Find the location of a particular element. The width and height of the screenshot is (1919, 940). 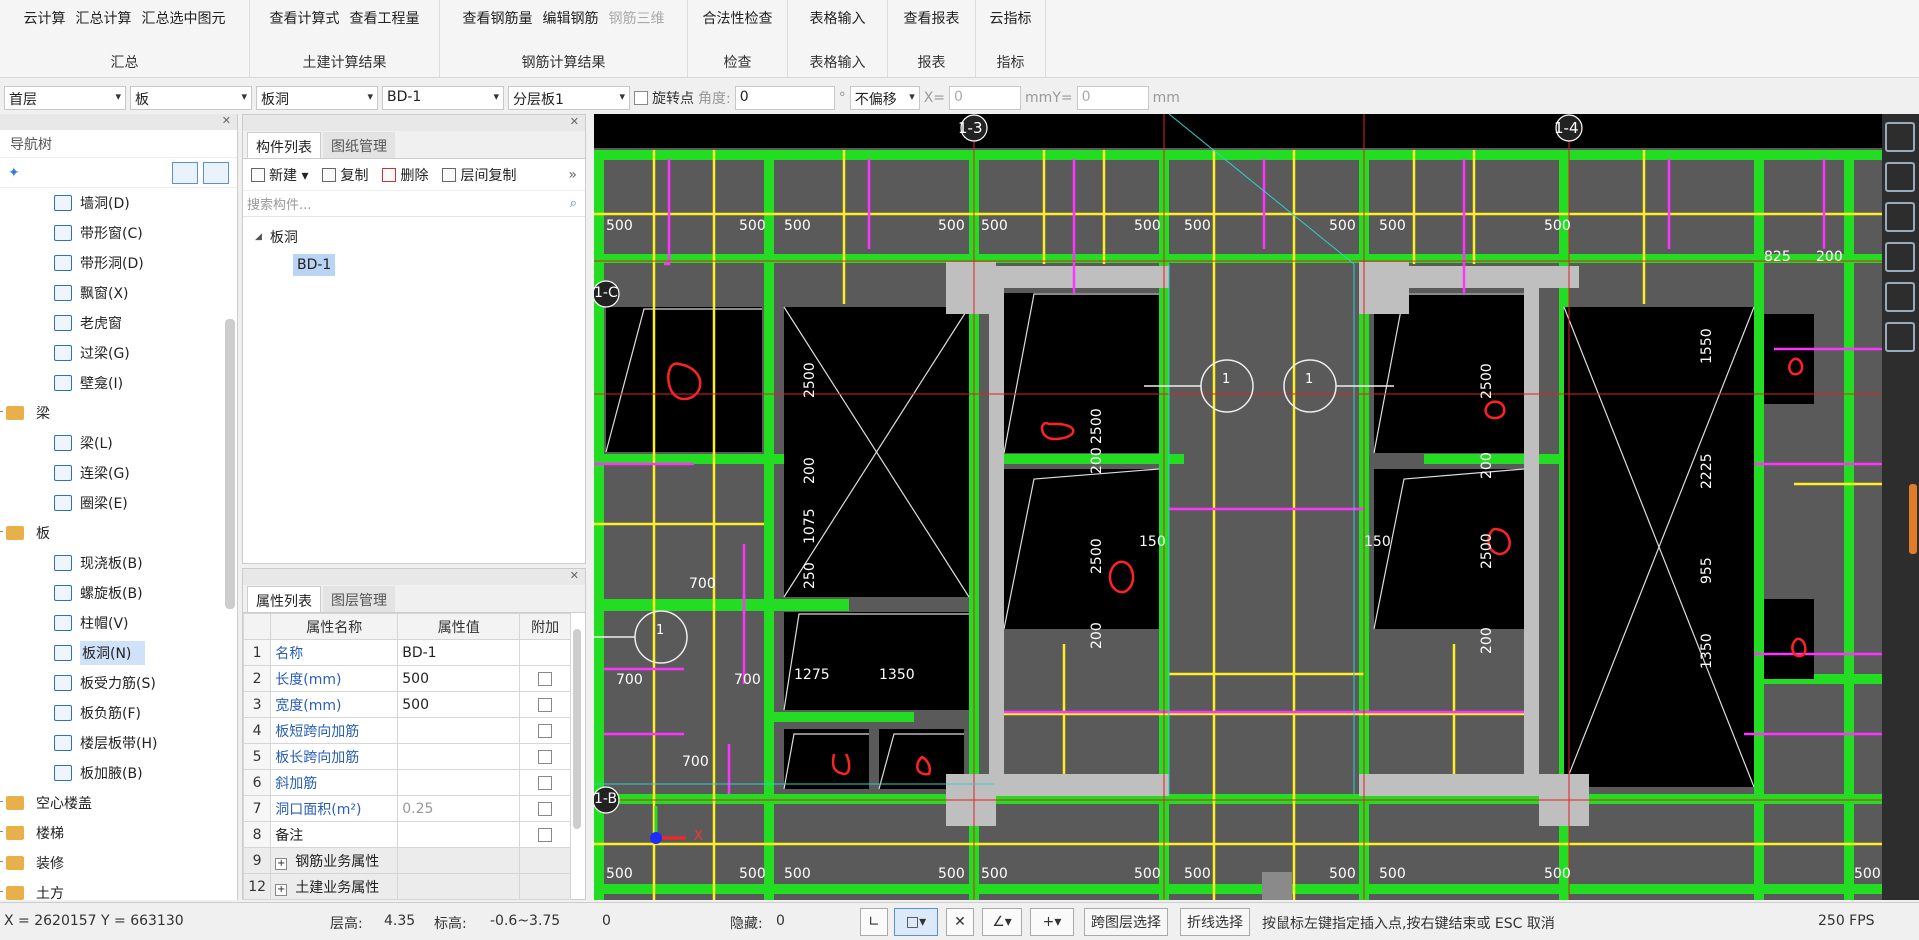

property-row: 3 宽度(mm) 500 is located at coordinates (406, 704).